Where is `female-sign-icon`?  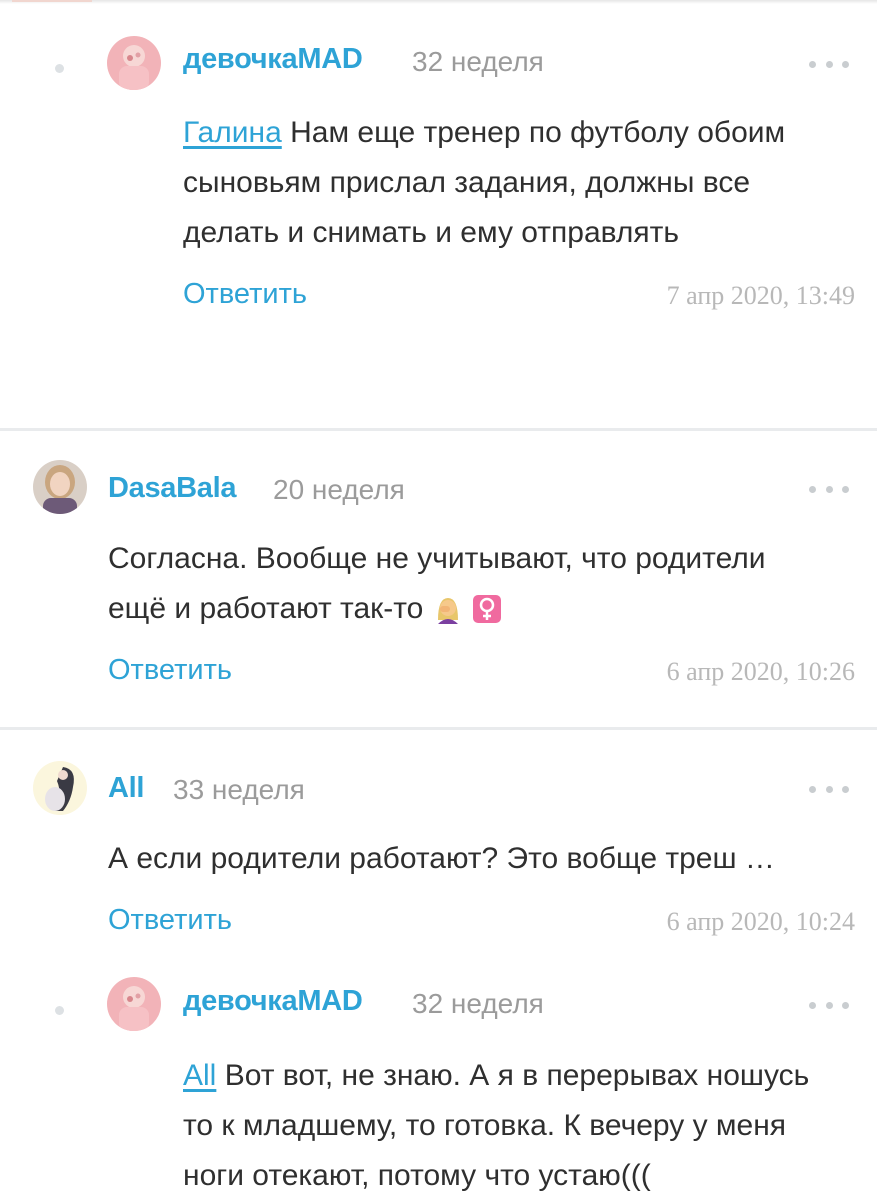 female-sign-icon is located at coordinates (487, 609).